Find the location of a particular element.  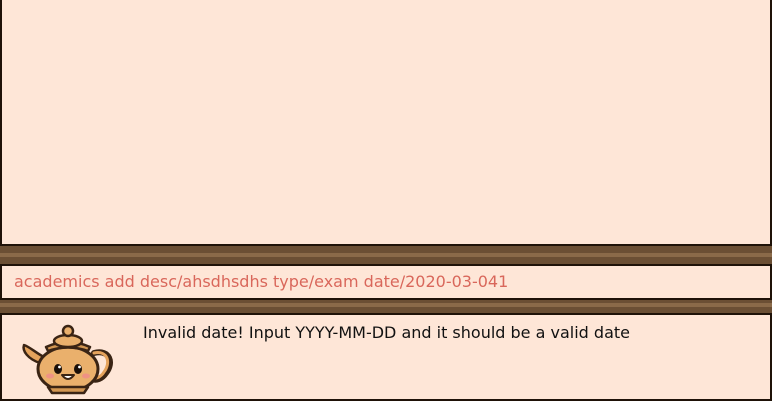

teapot-mascot-icon is located at coordinates (67, 359).